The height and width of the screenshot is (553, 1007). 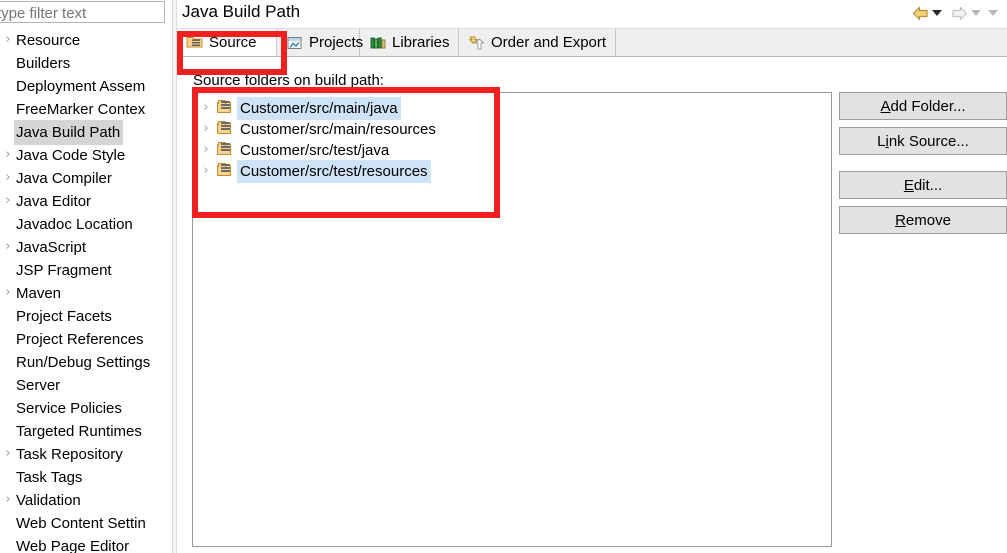 What do you see at coordinates (71, 155) in the screenshot?
I see `sidebar-item-label: Java Code Style` at bounding box center [71, 155].